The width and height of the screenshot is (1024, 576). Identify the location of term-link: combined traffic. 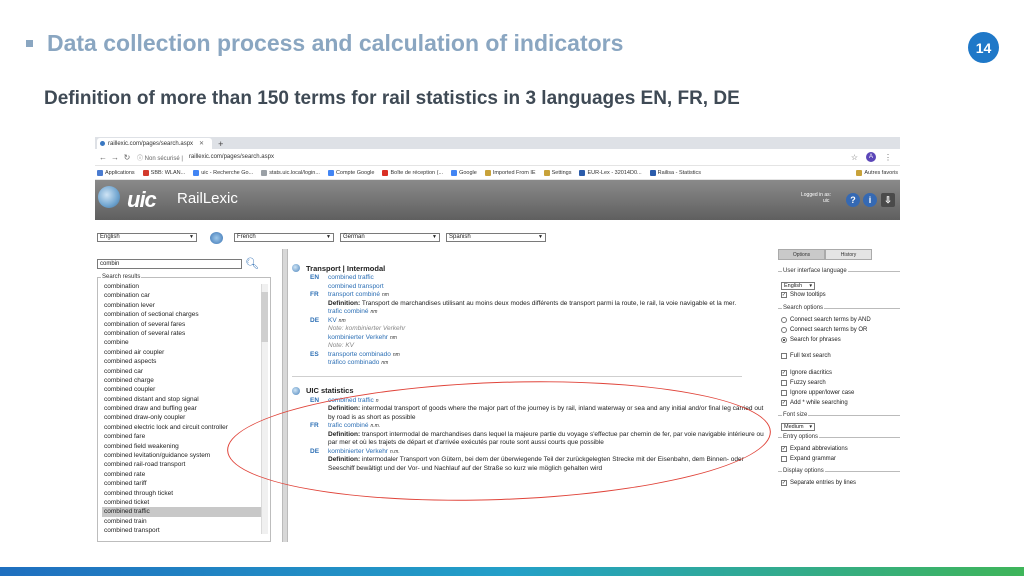
(351, 278).